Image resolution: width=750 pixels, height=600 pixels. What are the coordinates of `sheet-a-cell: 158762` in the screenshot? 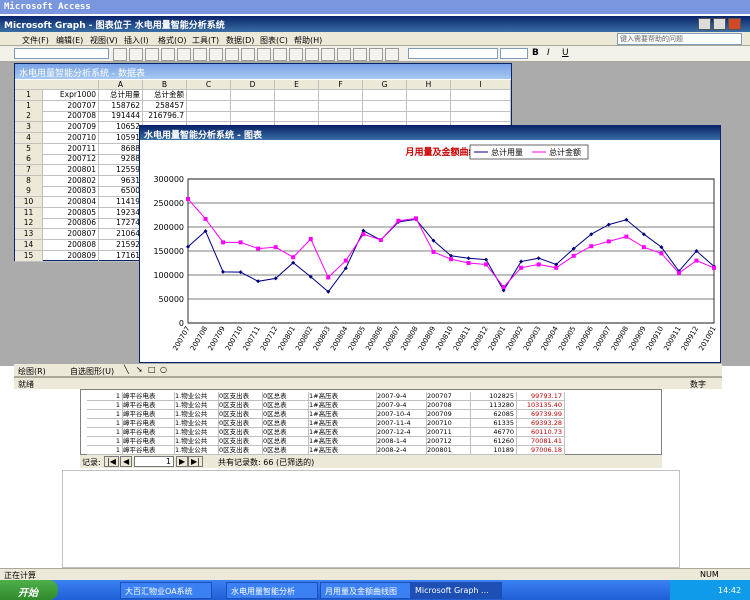 It's located at (121, 106).